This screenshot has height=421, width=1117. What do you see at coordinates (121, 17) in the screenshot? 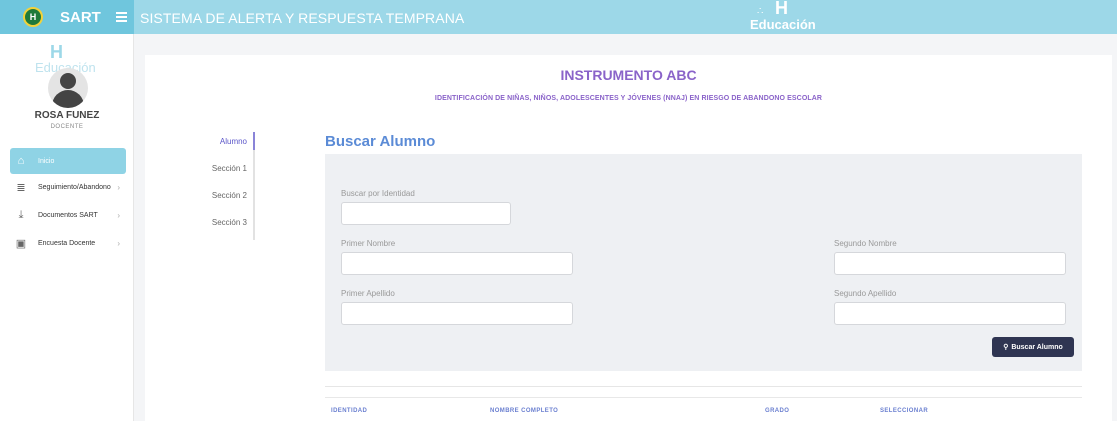
I see `menu-icon` at bounding box center [121, 17].